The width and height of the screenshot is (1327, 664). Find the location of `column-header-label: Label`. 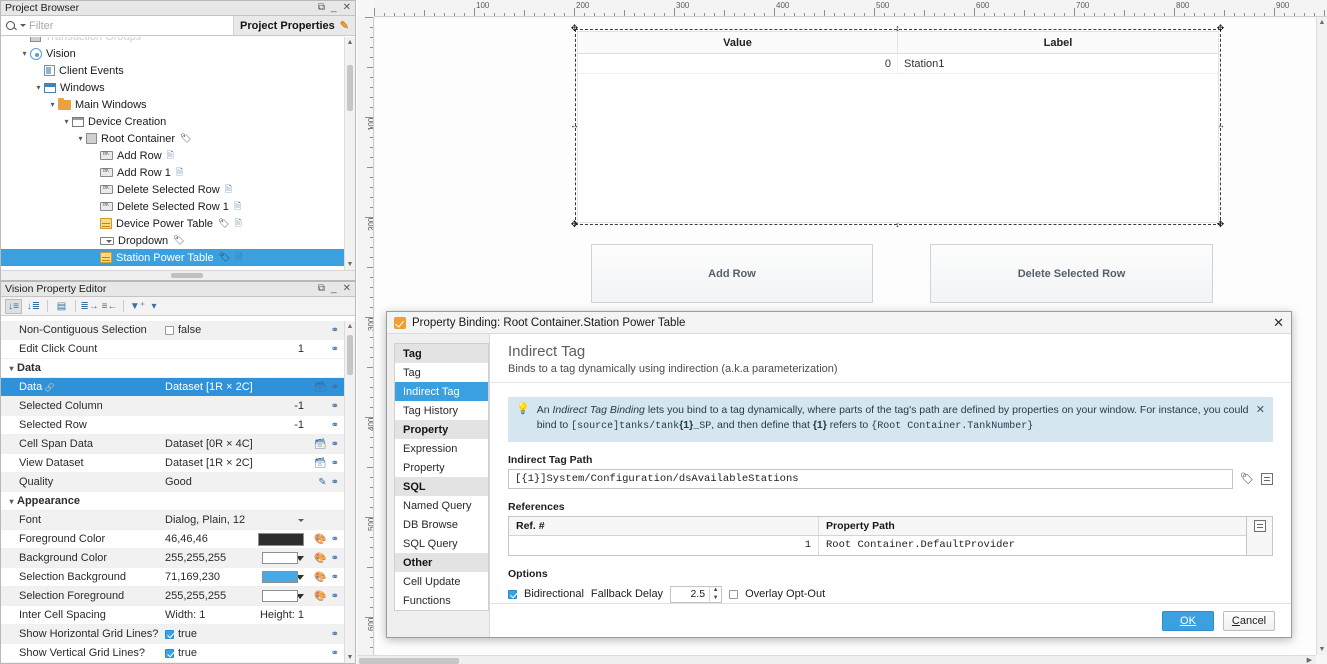

column-header-label: Label is located at coordinates (1058, 42).